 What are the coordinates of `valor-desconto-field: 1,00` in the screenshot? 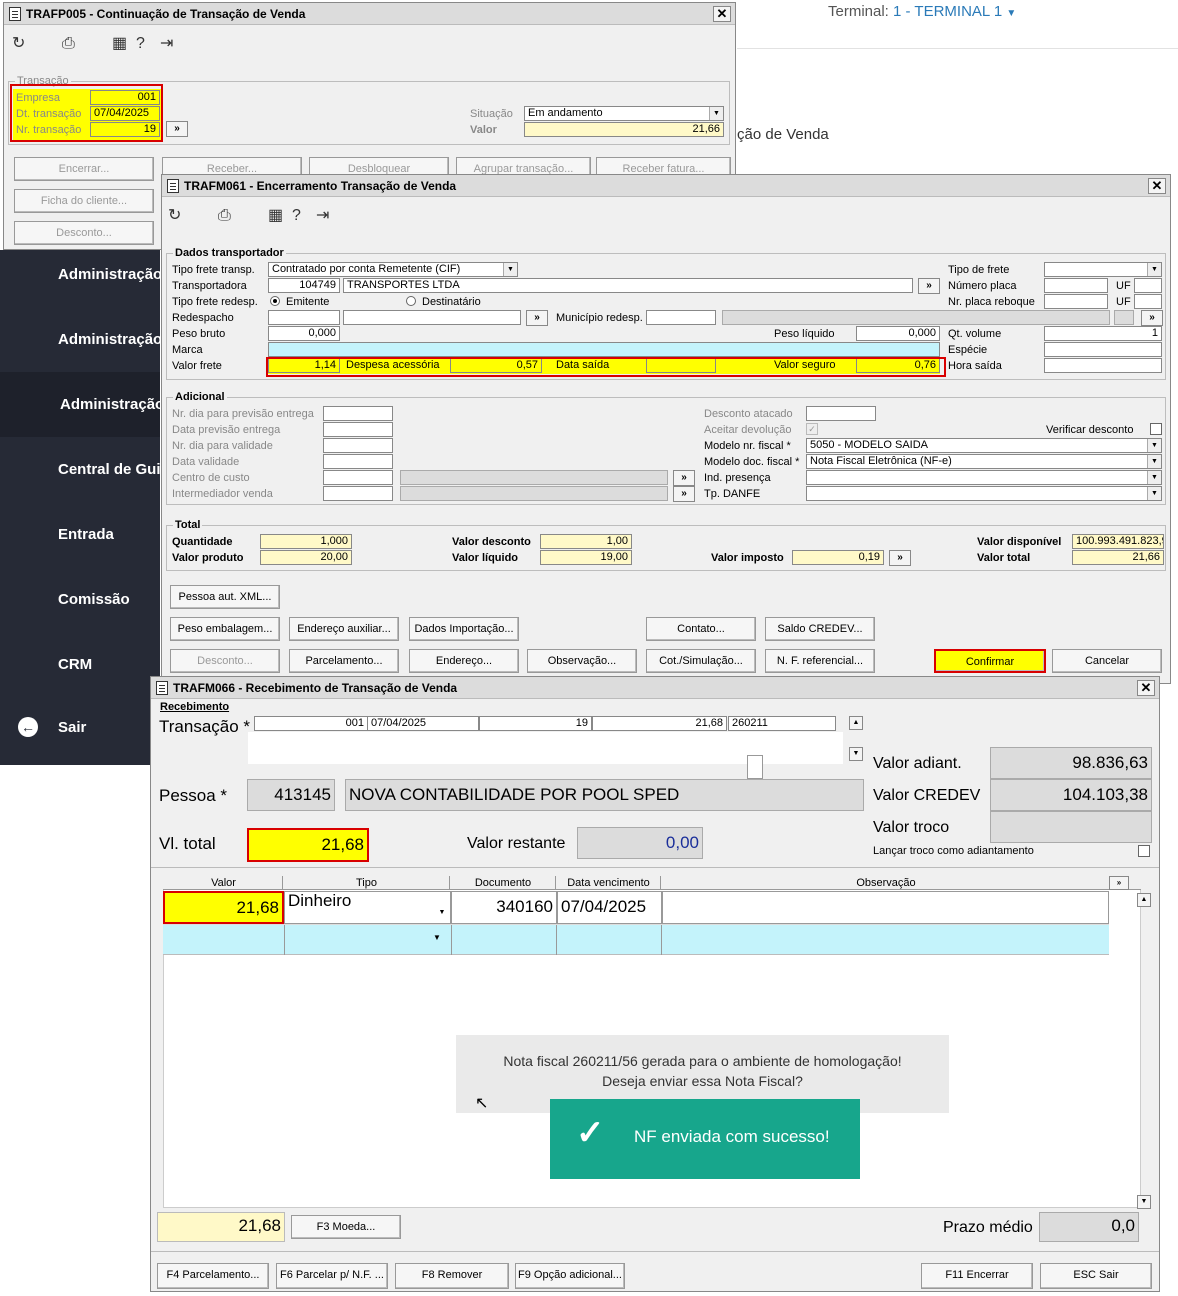 It's located at (586, 541).